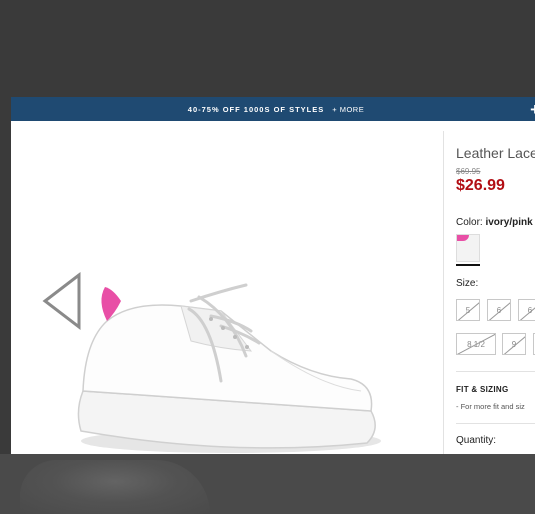 The height and width of the screenshot is (514, 535). I want to click on size-option-5: 5, so click(468, 310).